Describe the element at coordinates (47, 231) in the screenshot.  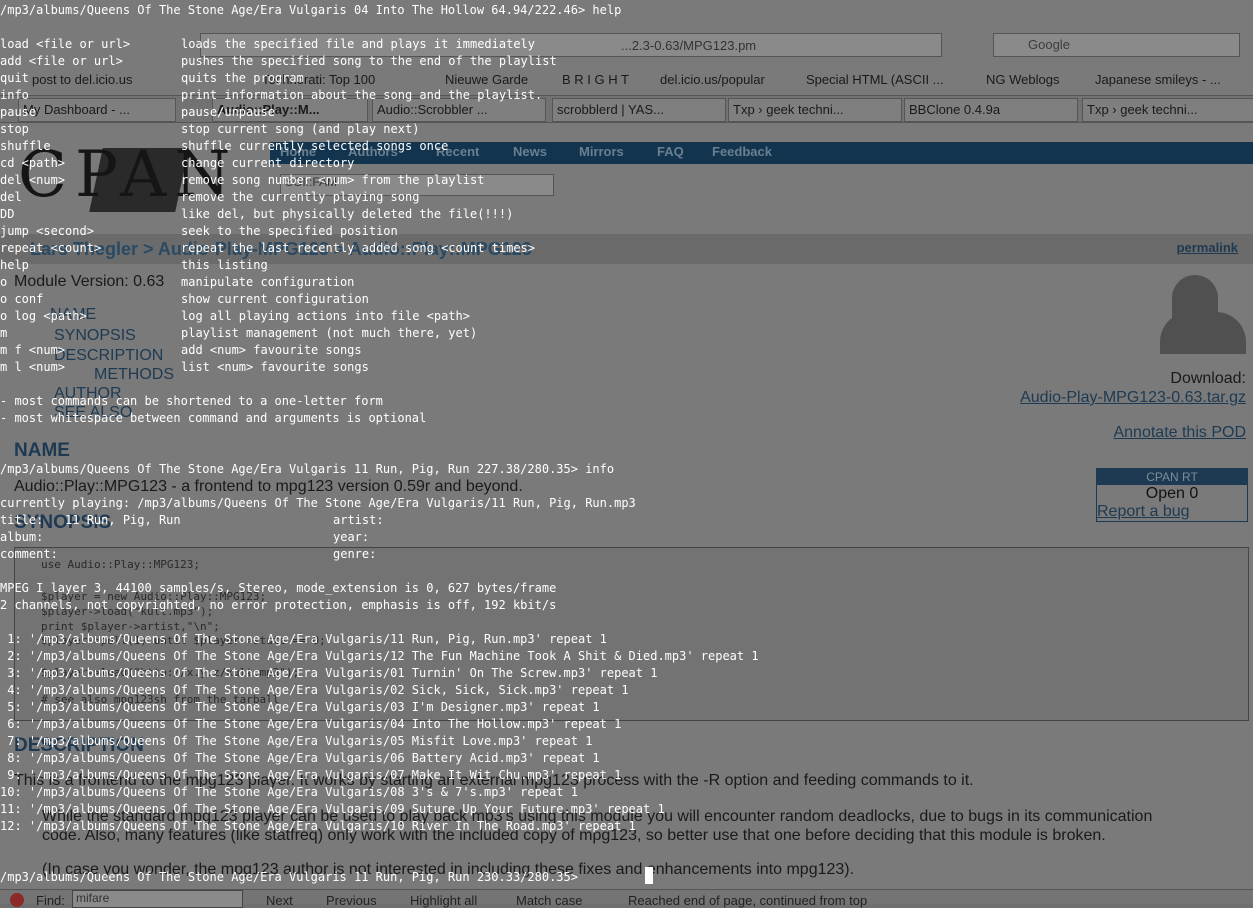
I see `help-cmd: jump <second>` at that location.